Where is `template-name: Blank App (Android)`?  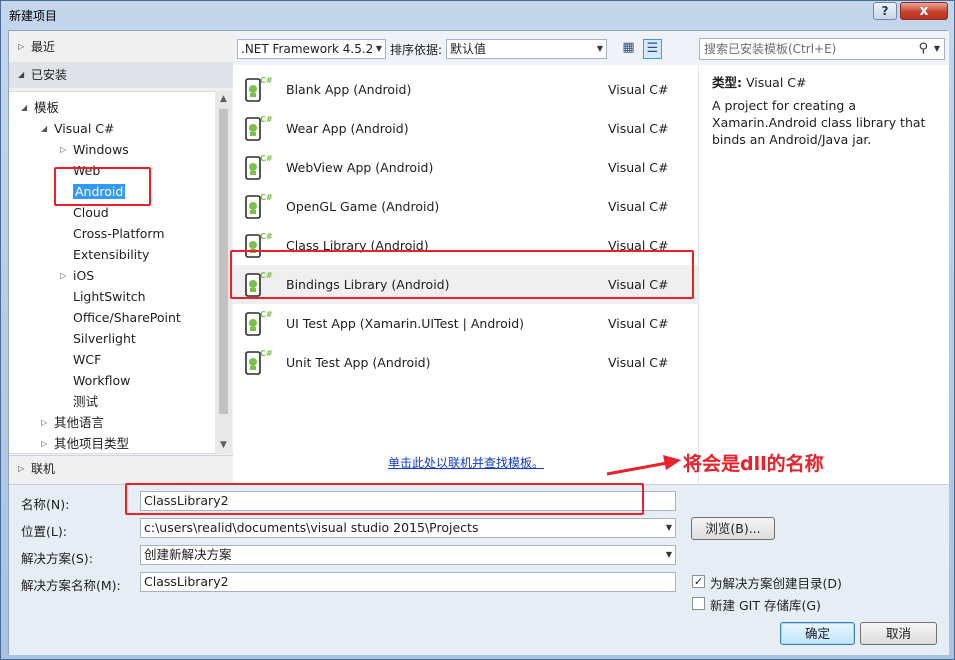 template-name: Blank App (Android) is located at coordinates (349, 89).